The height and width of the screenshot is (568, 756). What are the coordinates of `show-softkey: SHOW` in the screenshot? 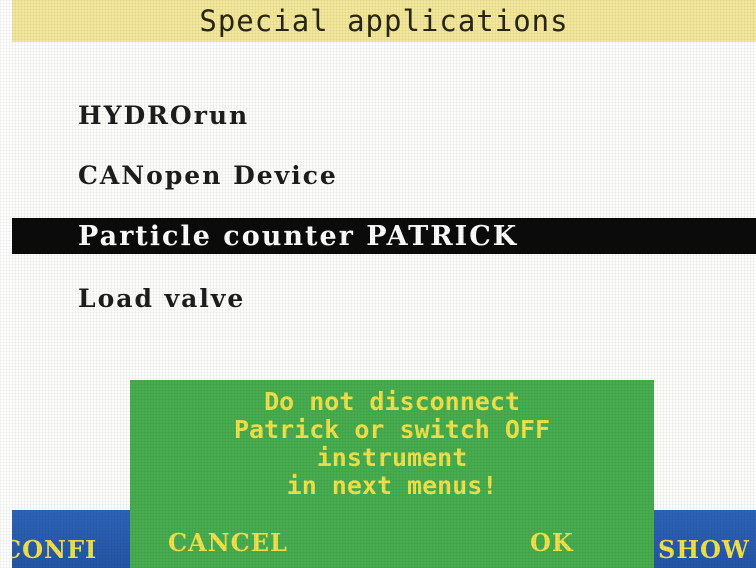 It's located at (704, 549).